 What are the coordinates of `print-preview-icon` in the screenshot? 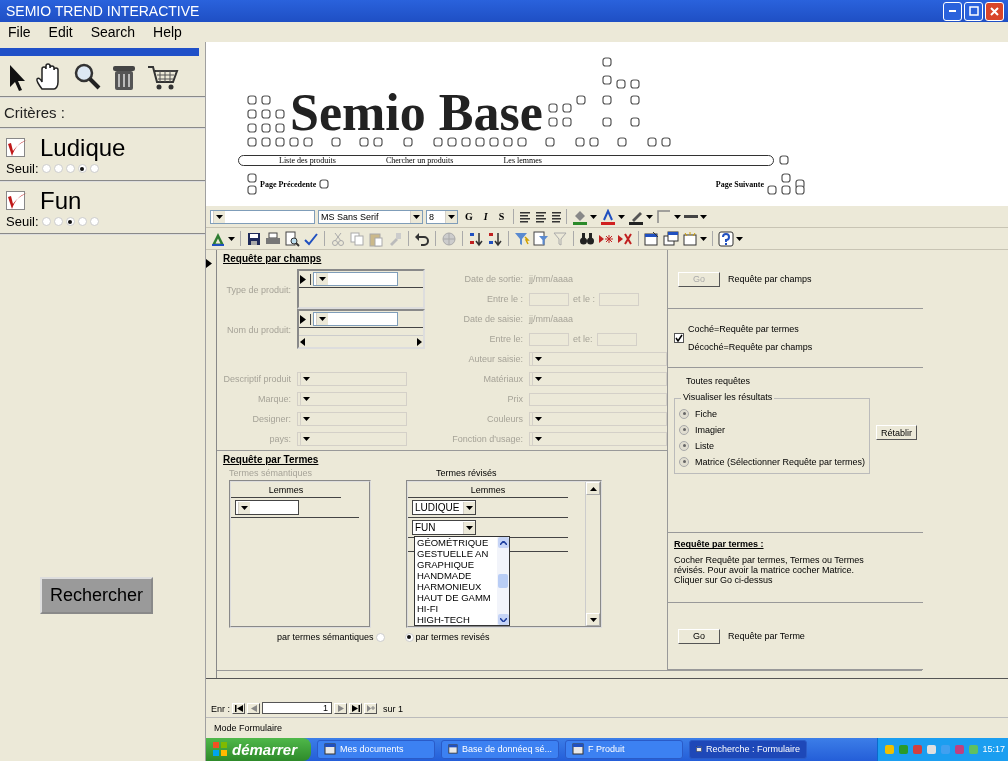 It's located at (292, 238).